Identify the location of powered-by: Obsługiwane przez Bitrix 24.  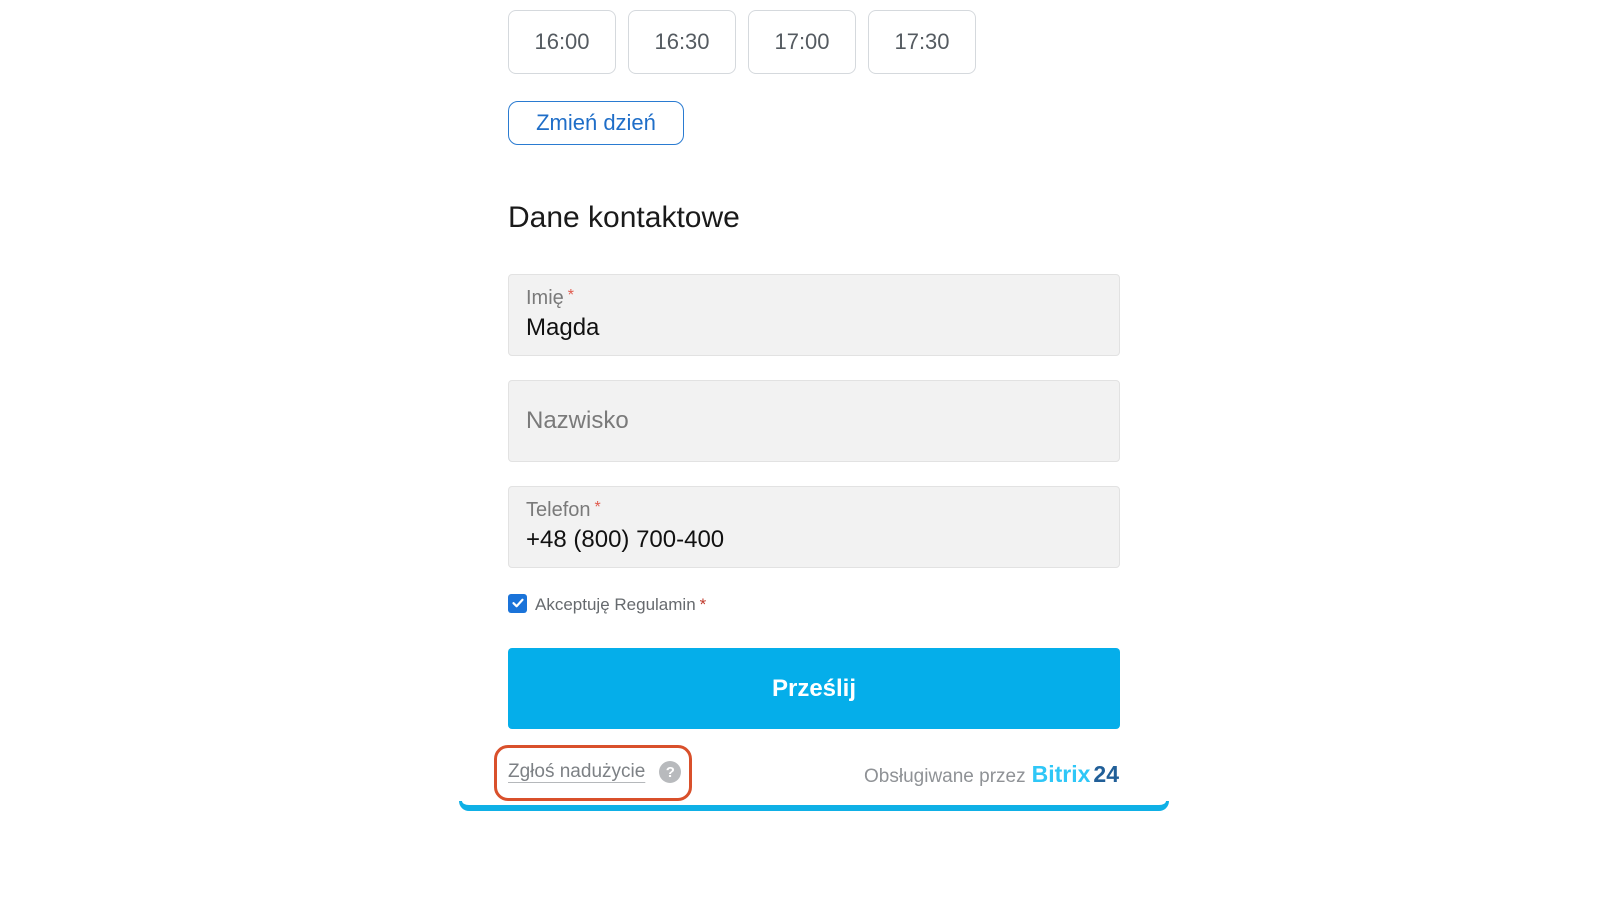
(991, 774).